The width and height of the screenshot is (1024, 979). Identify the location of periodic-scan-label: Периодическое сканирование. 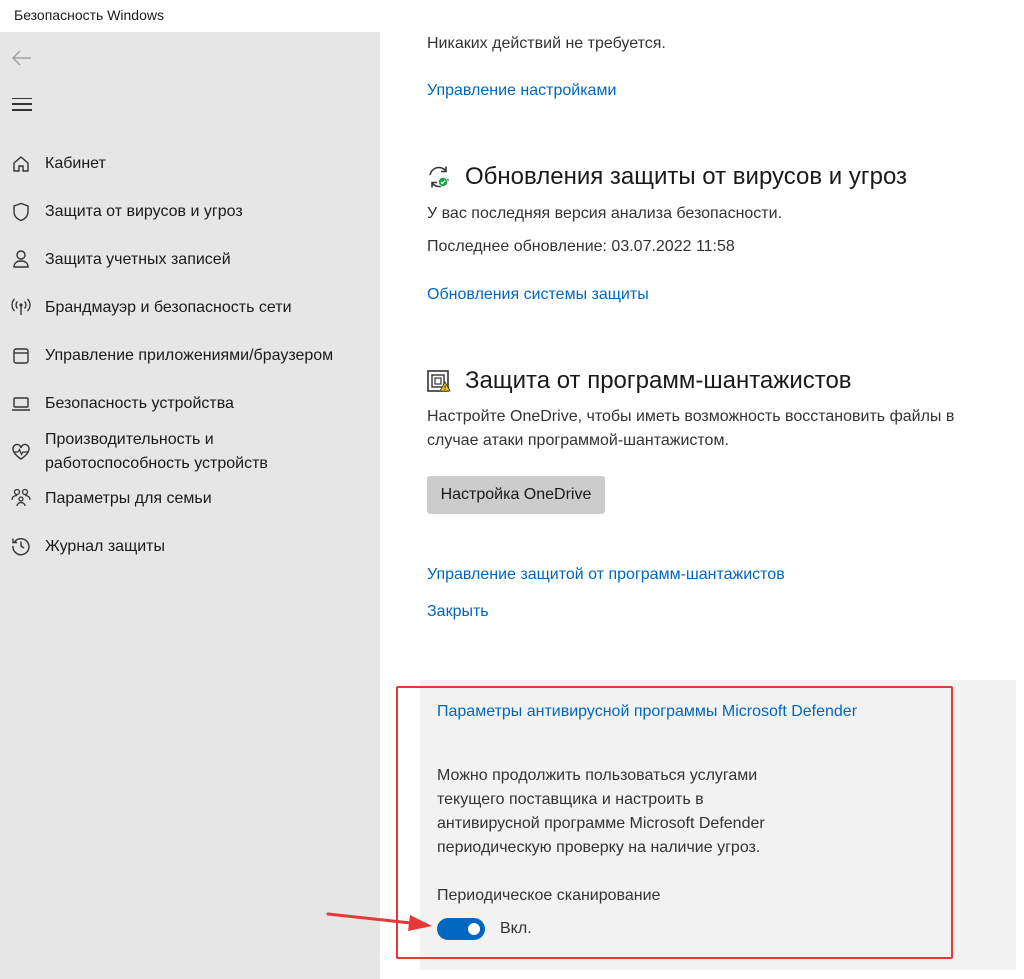
(549, 895).